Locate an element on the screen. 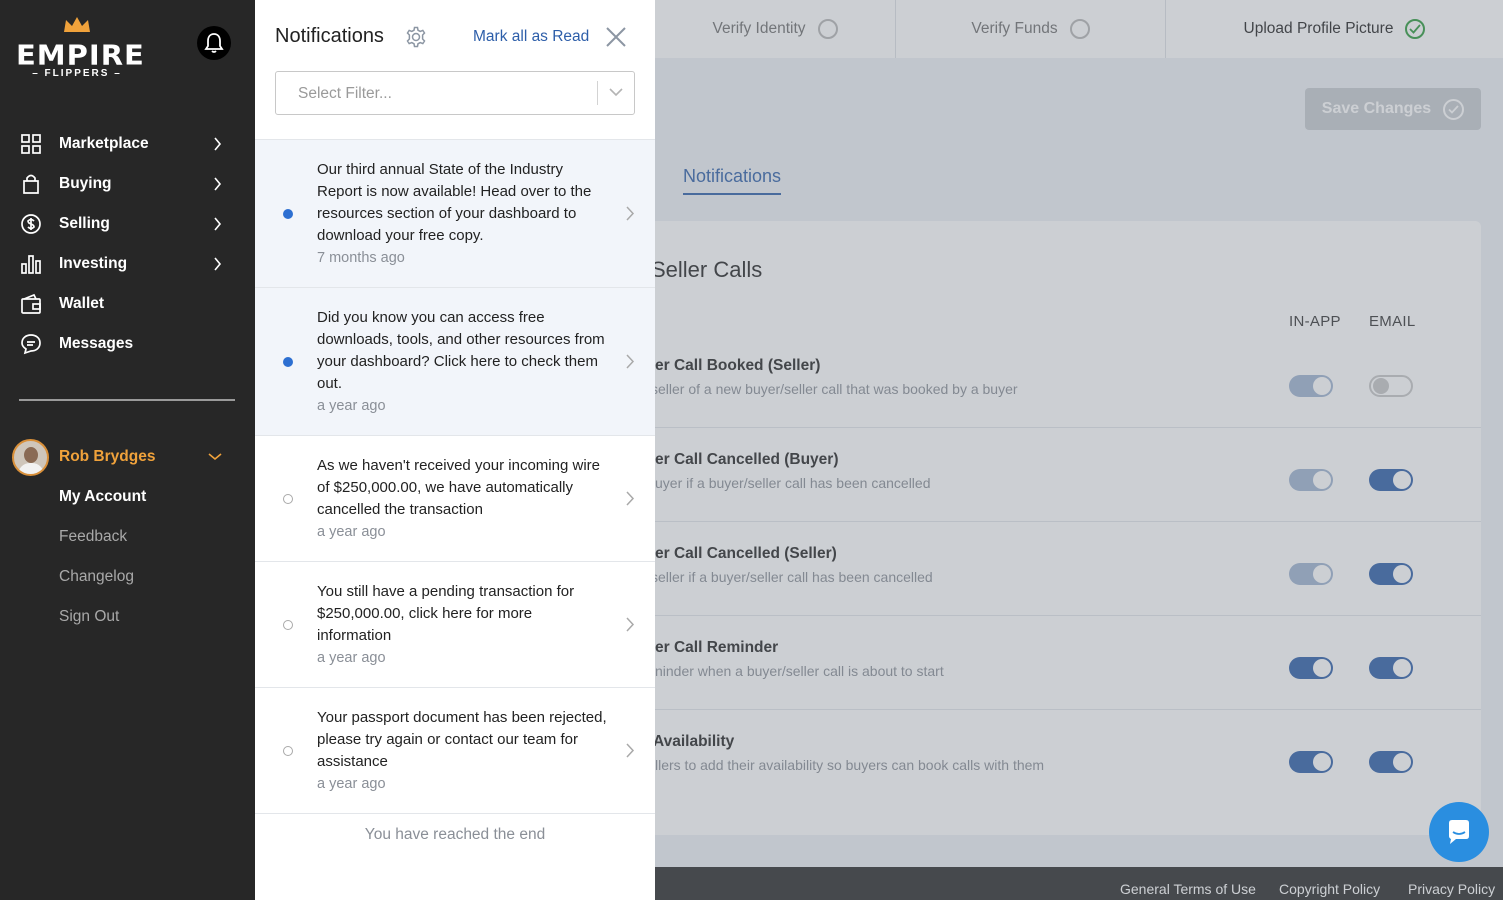  logo-tagline: – FLIPPERS – is located at coordinates (77, 73).